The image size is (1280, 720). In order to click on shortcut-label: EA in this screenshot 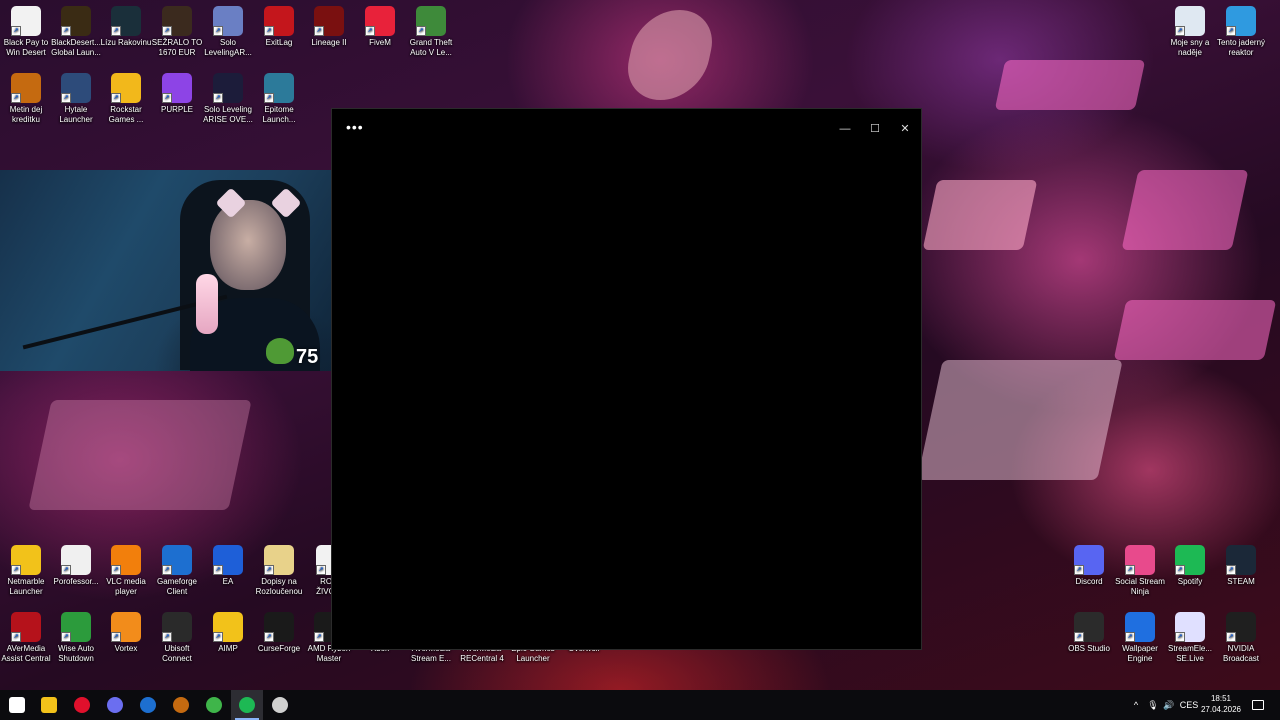, I will do `click(228, 581)`.